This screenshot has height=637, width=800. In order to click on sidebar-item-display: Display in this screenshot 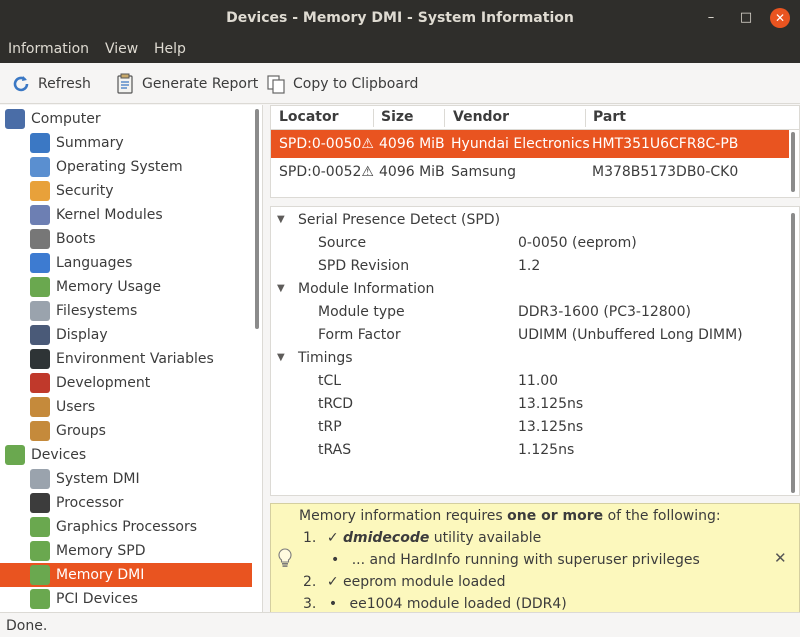, I will do `click(126, 335)`.